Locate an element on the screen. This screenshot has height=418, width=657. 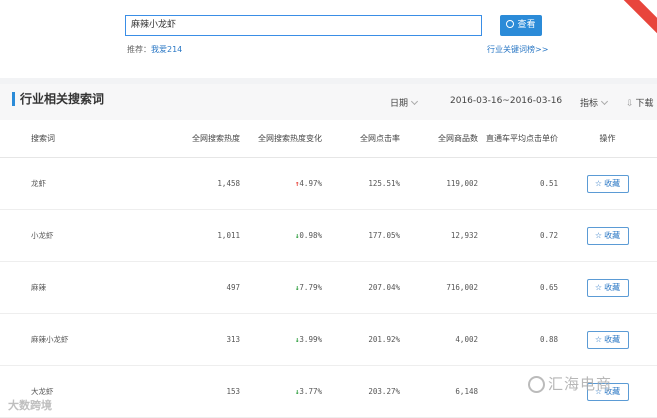
recommend-label: 推荐： is located at coordinates (139, 49).